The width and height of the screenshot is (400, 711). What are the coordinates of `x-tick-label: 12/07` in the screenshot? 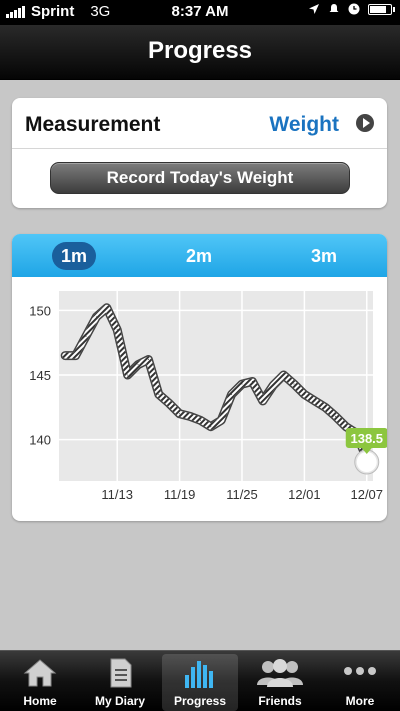 It's located at (366, 494).